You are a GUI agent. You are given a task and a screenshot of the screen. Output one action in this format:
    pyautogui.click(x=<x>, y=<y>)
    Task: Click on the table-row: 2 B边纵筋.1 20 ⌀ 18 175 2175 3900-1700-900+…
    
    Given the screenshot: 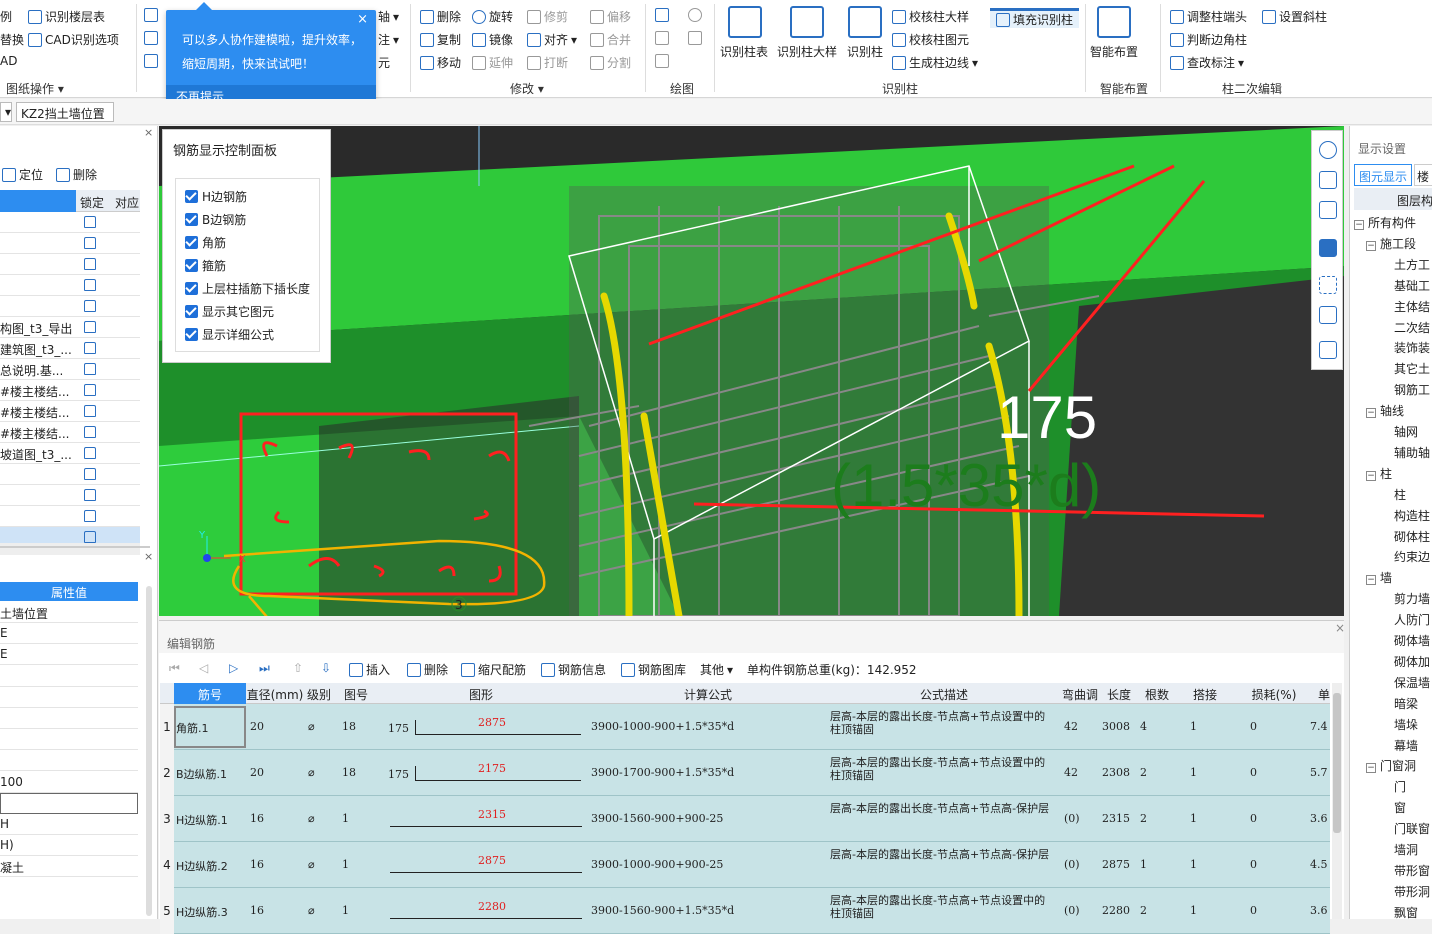 What is the action you would take?
    pyautogui.click(x=745, y=773)
    